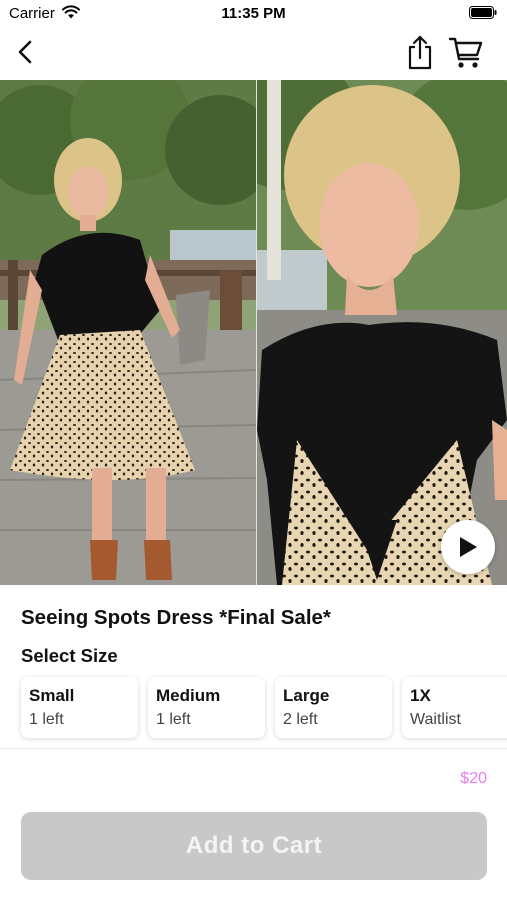 The height and width of the screenshot is (900, 507). I want to click on product-title: Seeing Spots Dress *Final Sale*, so click(176, 617).